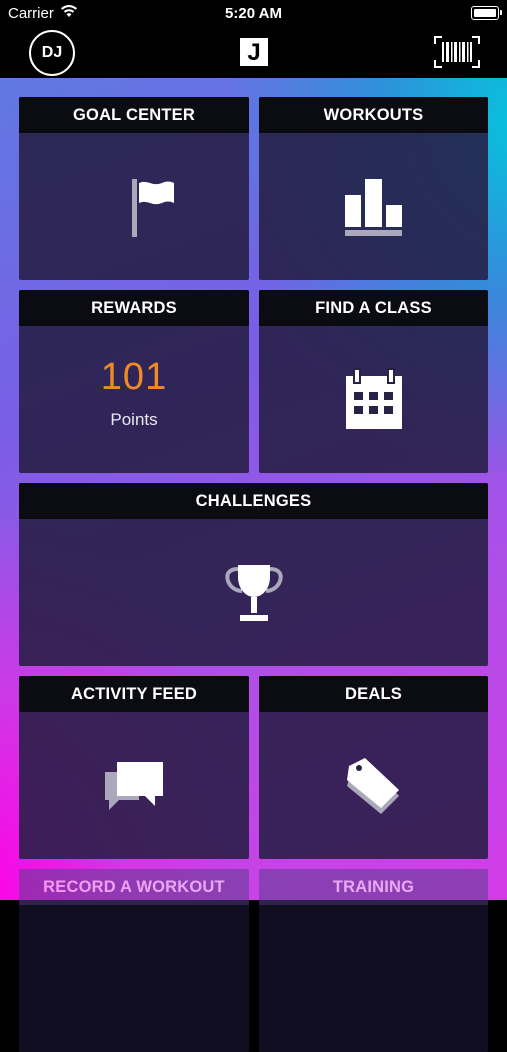 The width and height of the screenshot is (507, 1052). I want to click on tile-activity-feed: ACTIVITY FEED, so click(134, 767).